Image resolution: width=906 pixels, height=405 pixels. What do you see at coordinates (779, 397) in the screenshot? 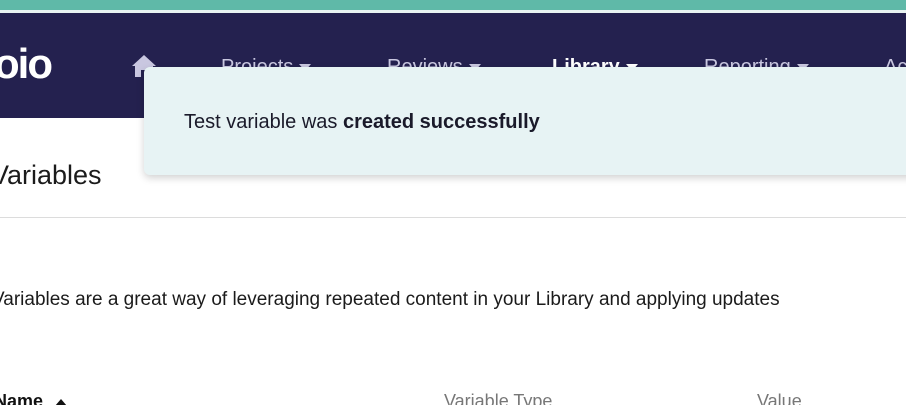
I see `column-header-value: Value` at bounding box center [779, 397].